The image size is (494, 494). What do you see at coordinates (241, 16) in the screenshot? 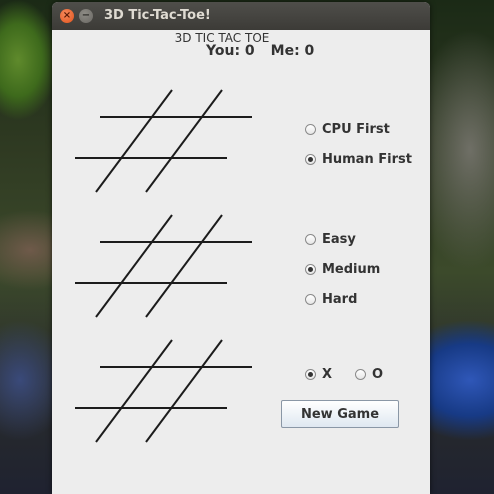
I see `title-bar: × − 3D Tic-Tac-Toe!` at bounding box center [241, 16].